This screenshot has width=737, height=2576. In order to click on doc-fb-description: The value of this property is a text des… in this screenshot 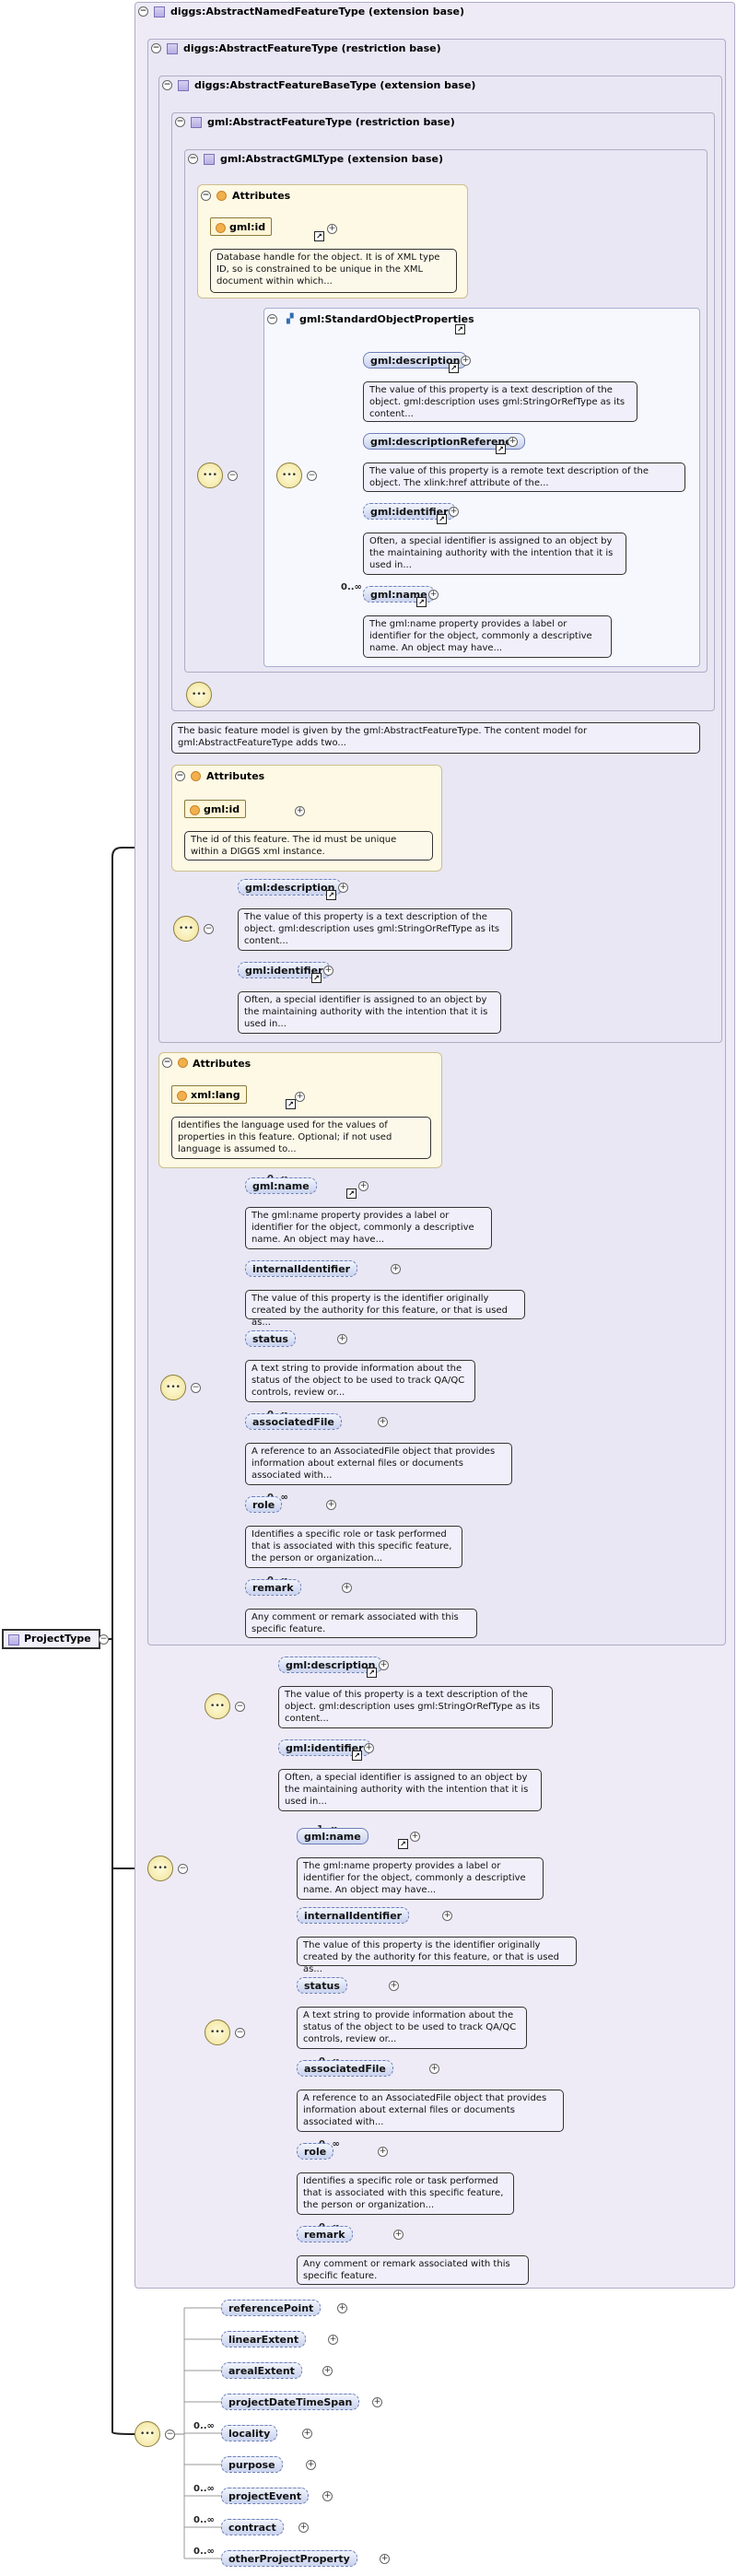, I will do `click(375, 929)`.